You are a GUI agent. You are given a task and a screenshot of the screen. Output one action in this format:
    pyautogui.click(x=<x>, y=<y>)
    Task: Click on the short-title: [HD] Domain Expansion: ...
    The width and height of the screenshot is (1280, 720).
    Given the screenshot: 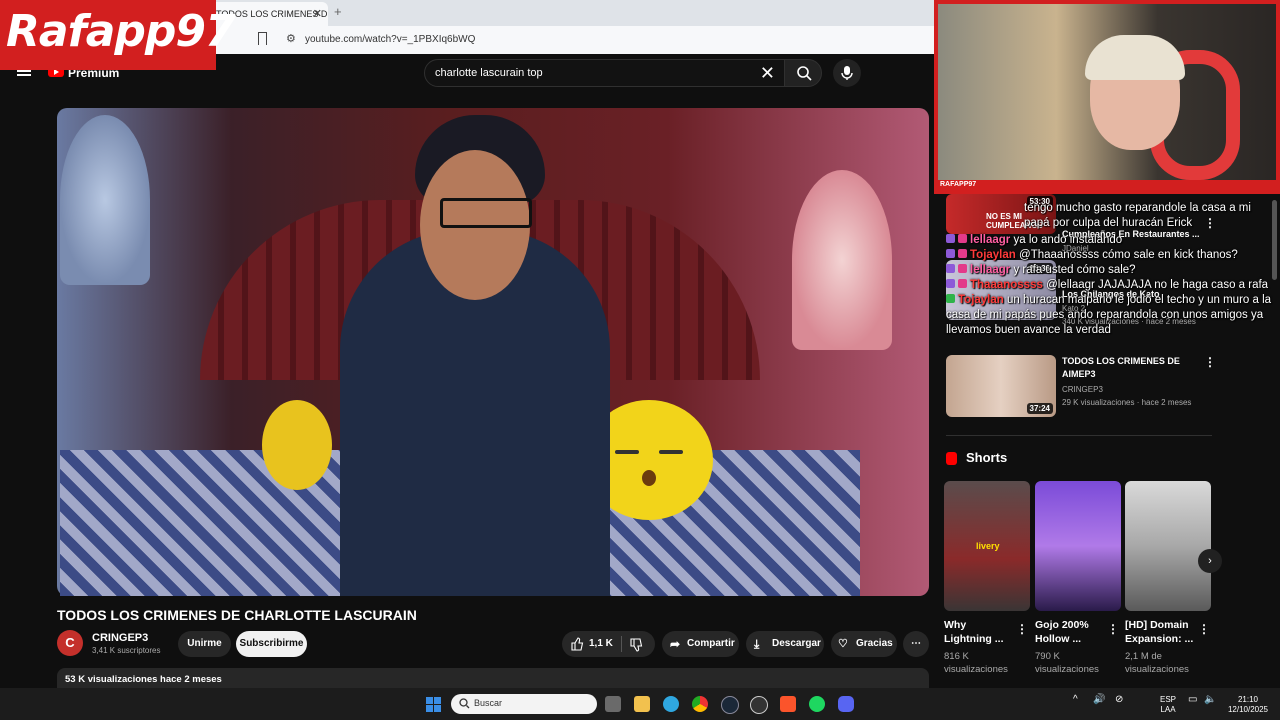 What is the action you would take?
    pyautogui.click(x=1161, y=632)
    